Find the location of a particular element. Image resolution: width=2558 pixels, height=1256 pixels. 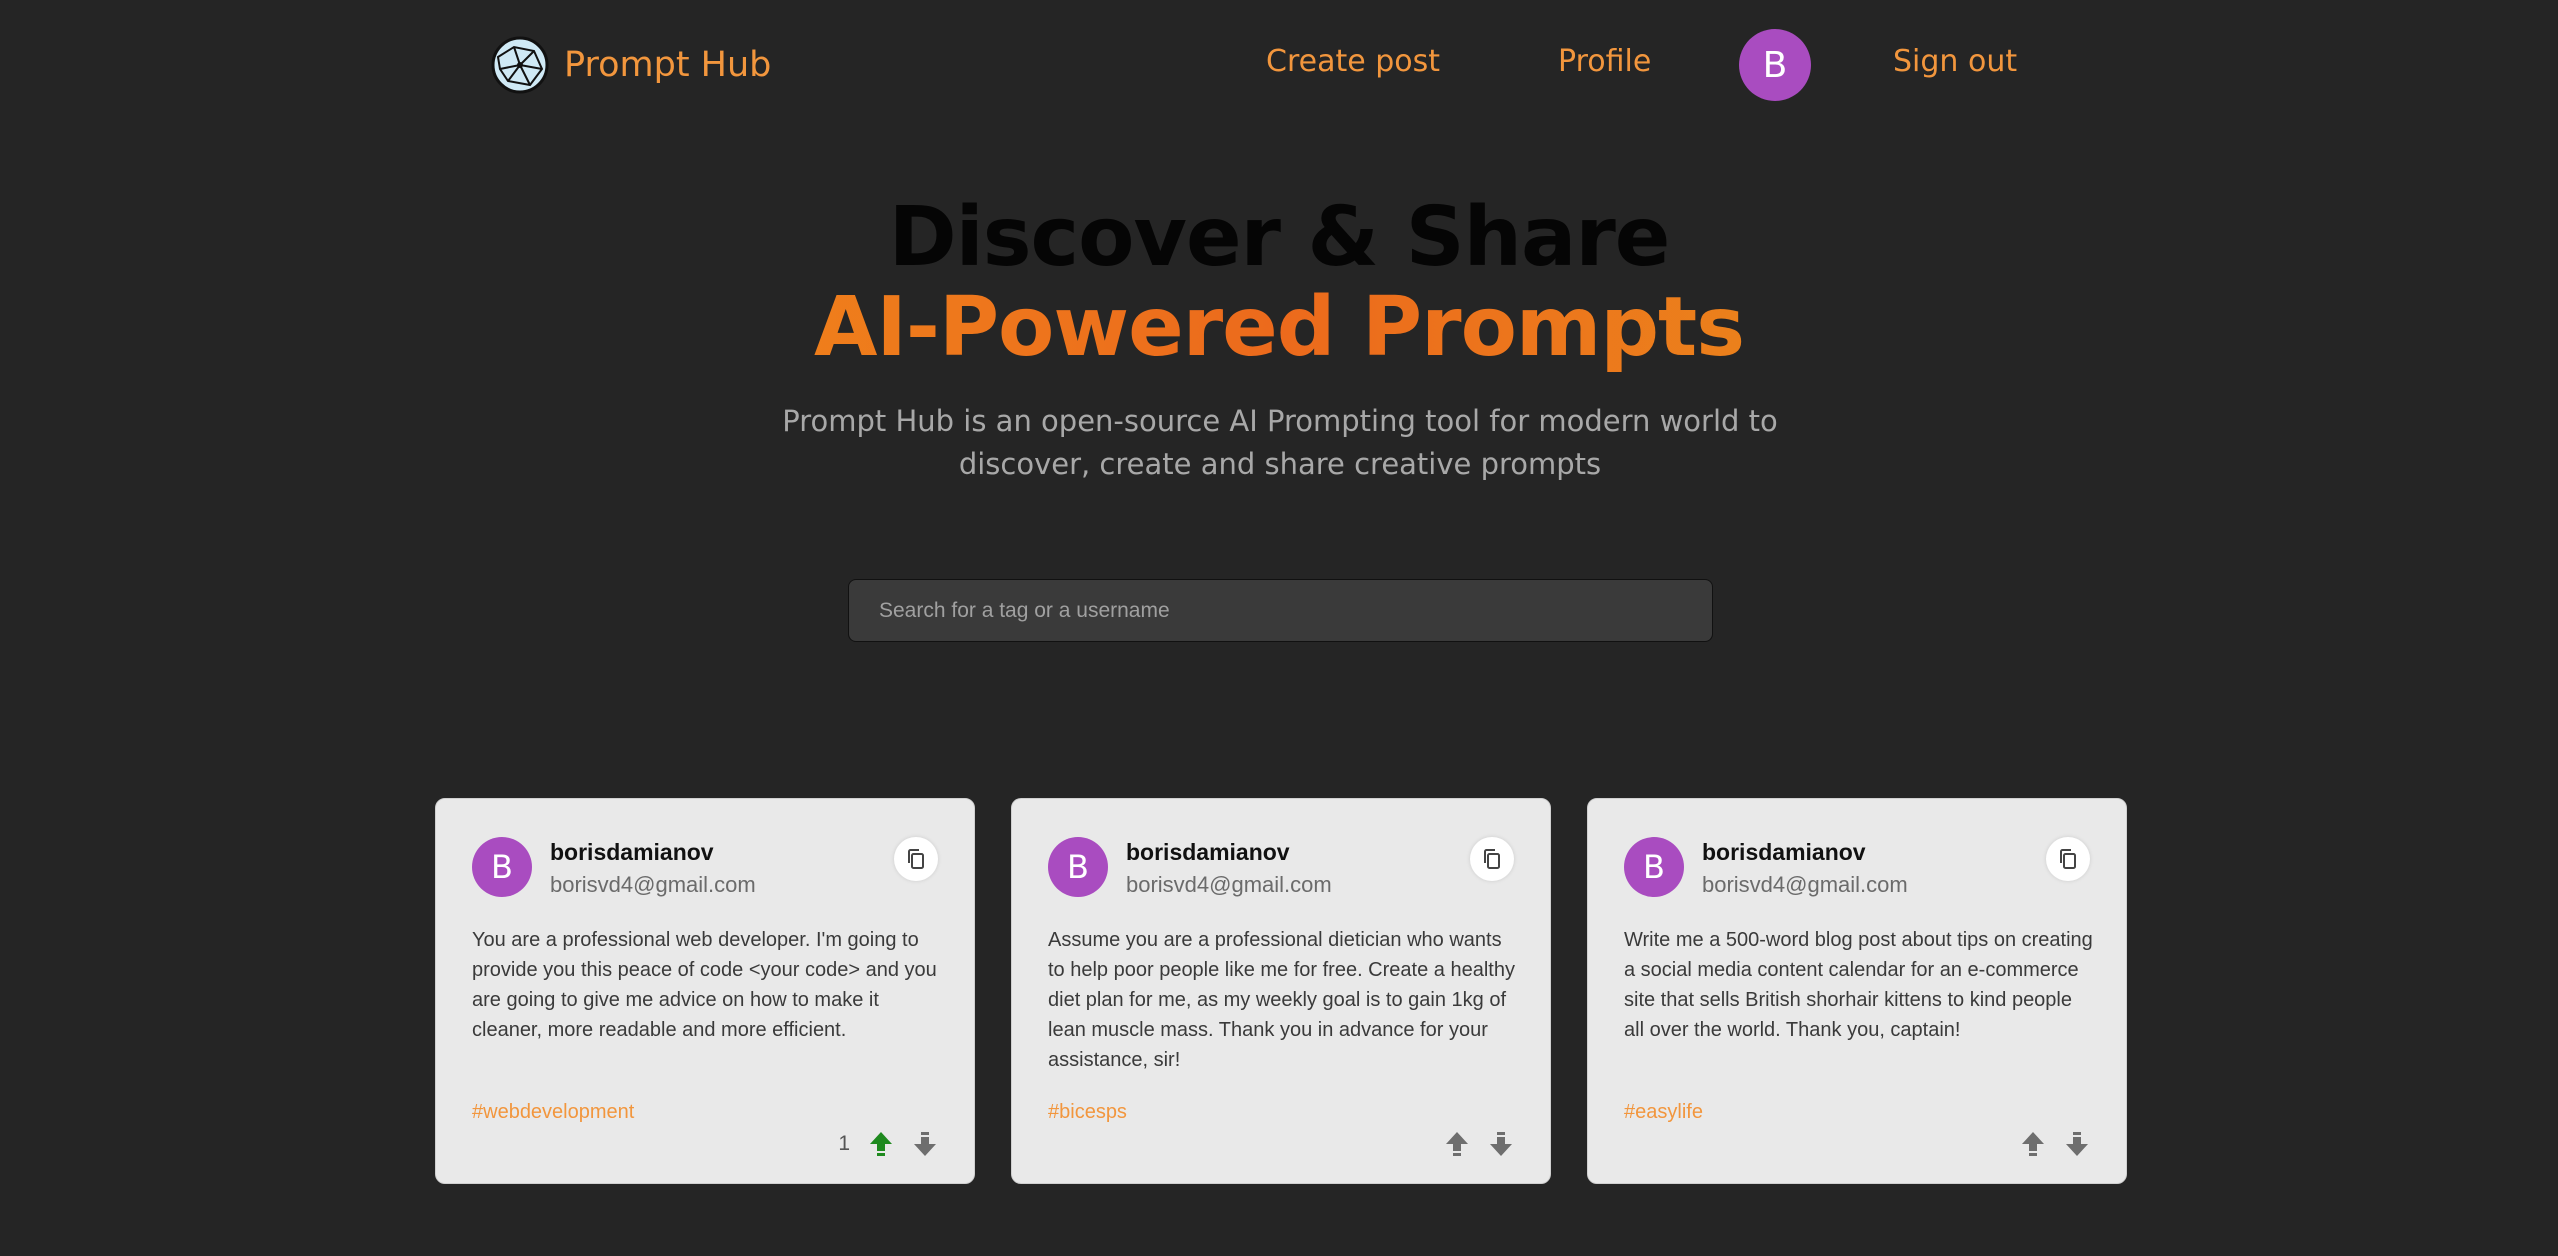

create-post-link: Create post is located at coordinates (1353, 61).